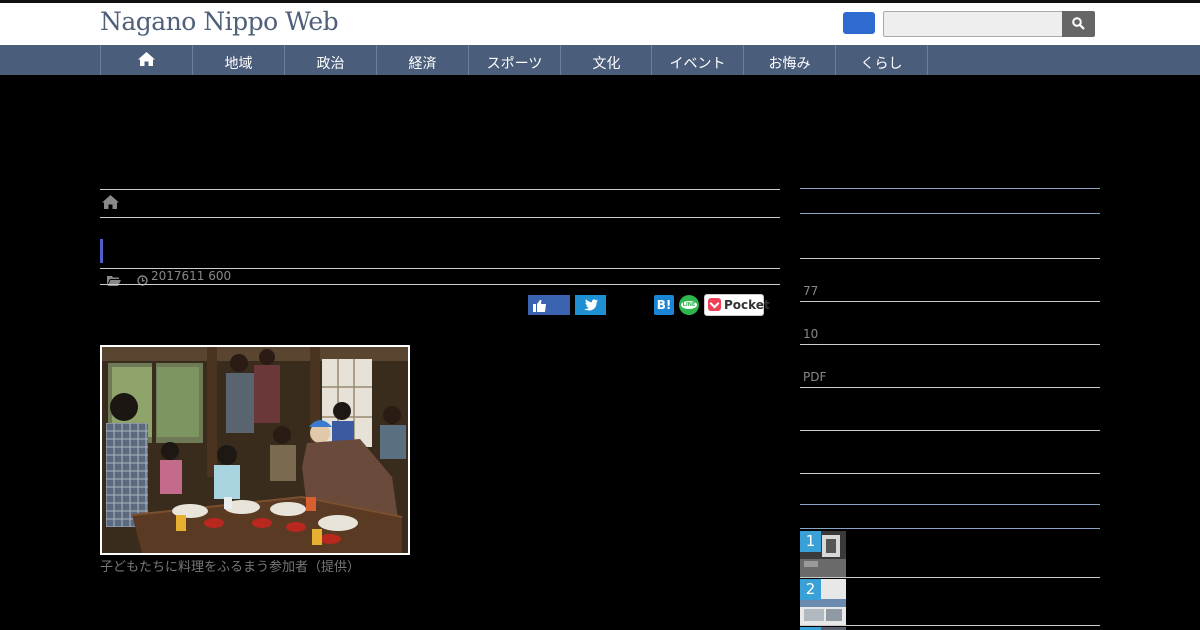  I want to click on nav-item-sports: スポーツ, so click(514, 60).